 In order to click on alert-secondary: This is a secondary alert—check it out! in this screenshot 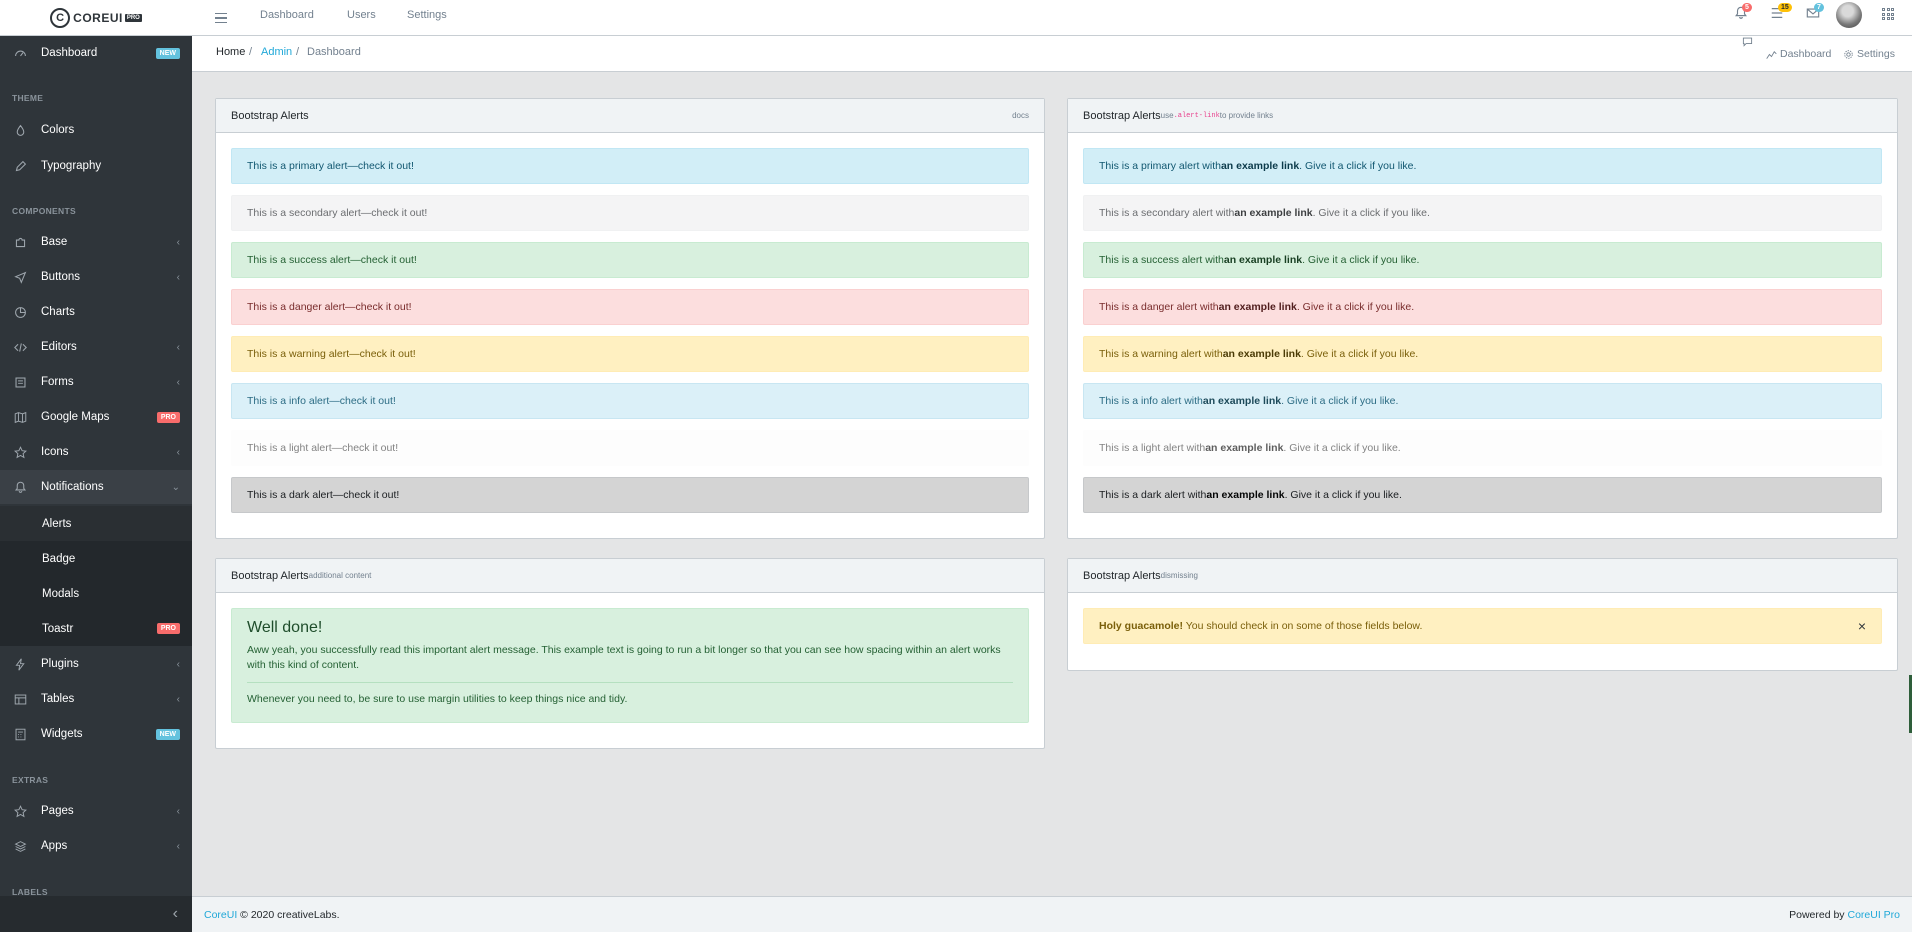, I will do `click(630, 213)`.